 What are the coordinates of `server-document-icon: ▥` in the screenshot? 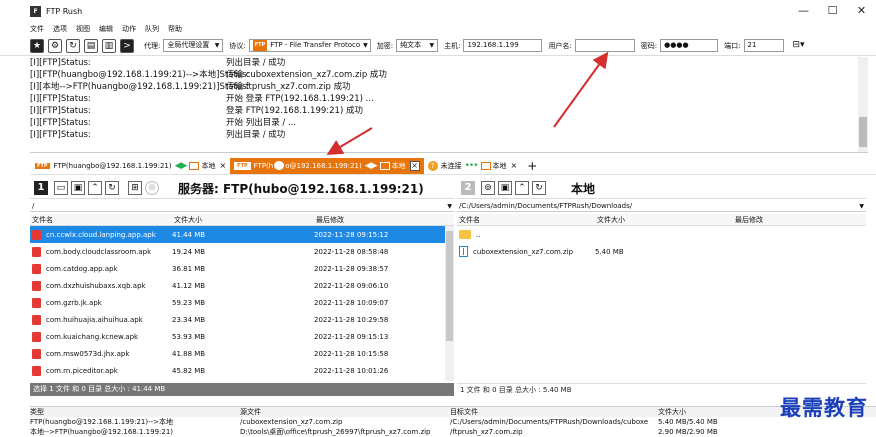 It's located at (109, 45).